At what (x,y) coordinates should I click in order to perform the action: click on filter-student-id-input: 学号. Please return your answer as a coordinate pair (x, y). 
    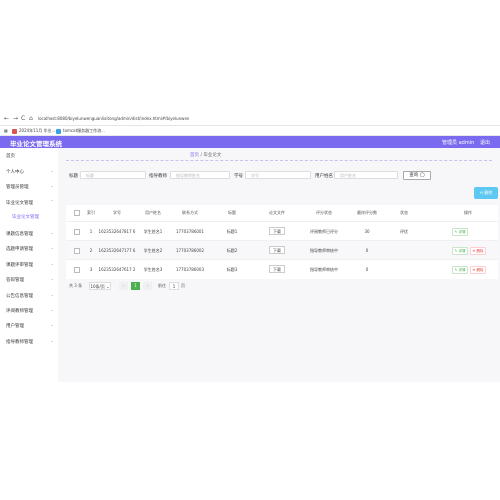
    Looking at the image, I should click on (278, 175).